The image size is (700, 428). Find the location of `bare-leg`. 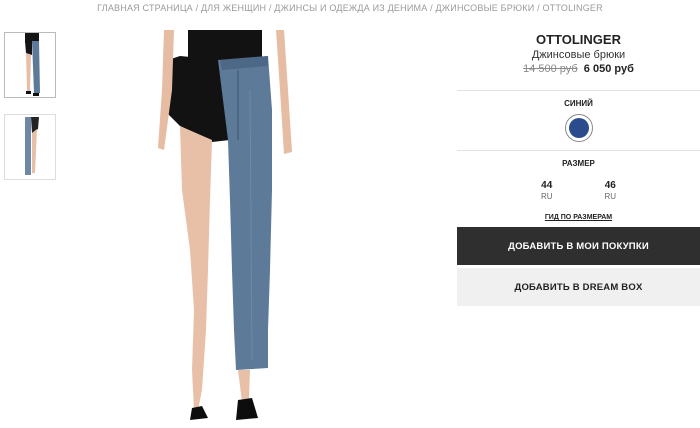

bare-leg is located at coordinates (196, 268).